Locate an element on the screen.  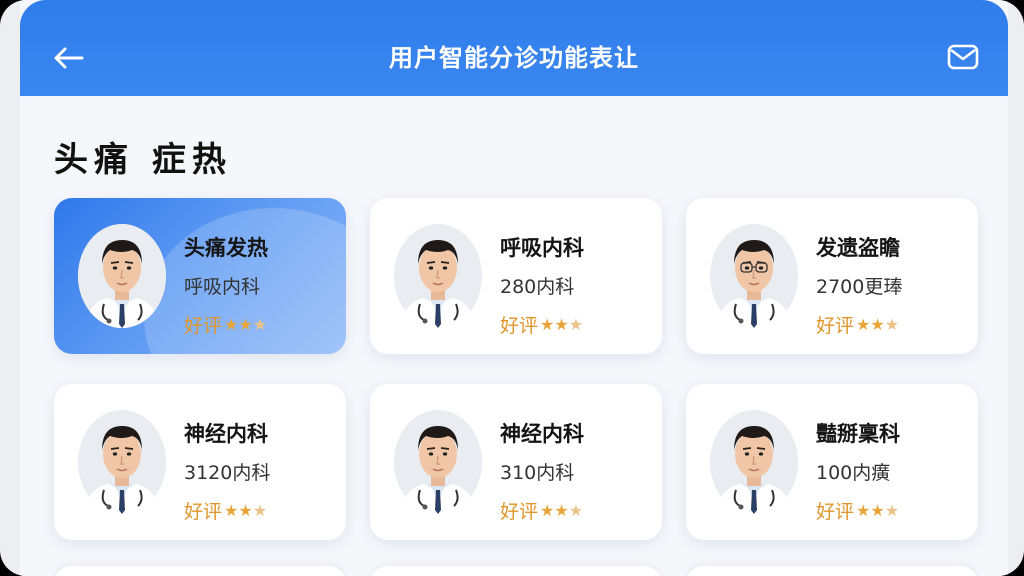
mail-icon is located at coordinates (963, 57).